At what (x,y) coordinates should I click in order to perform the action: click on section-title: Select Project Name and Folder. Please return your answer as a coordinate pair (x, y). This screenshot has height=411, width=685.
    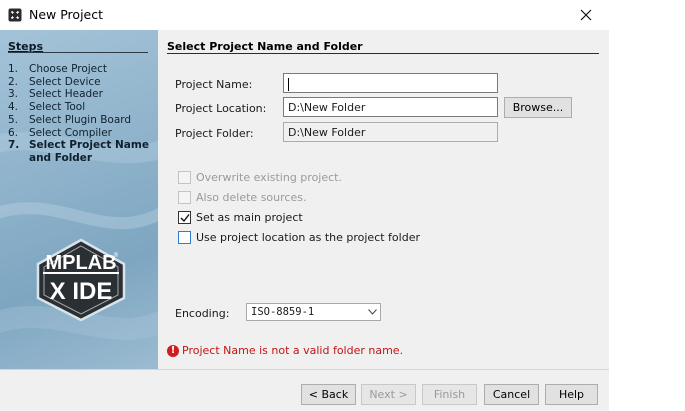
    Looking at the image, I should click on (265, 46).